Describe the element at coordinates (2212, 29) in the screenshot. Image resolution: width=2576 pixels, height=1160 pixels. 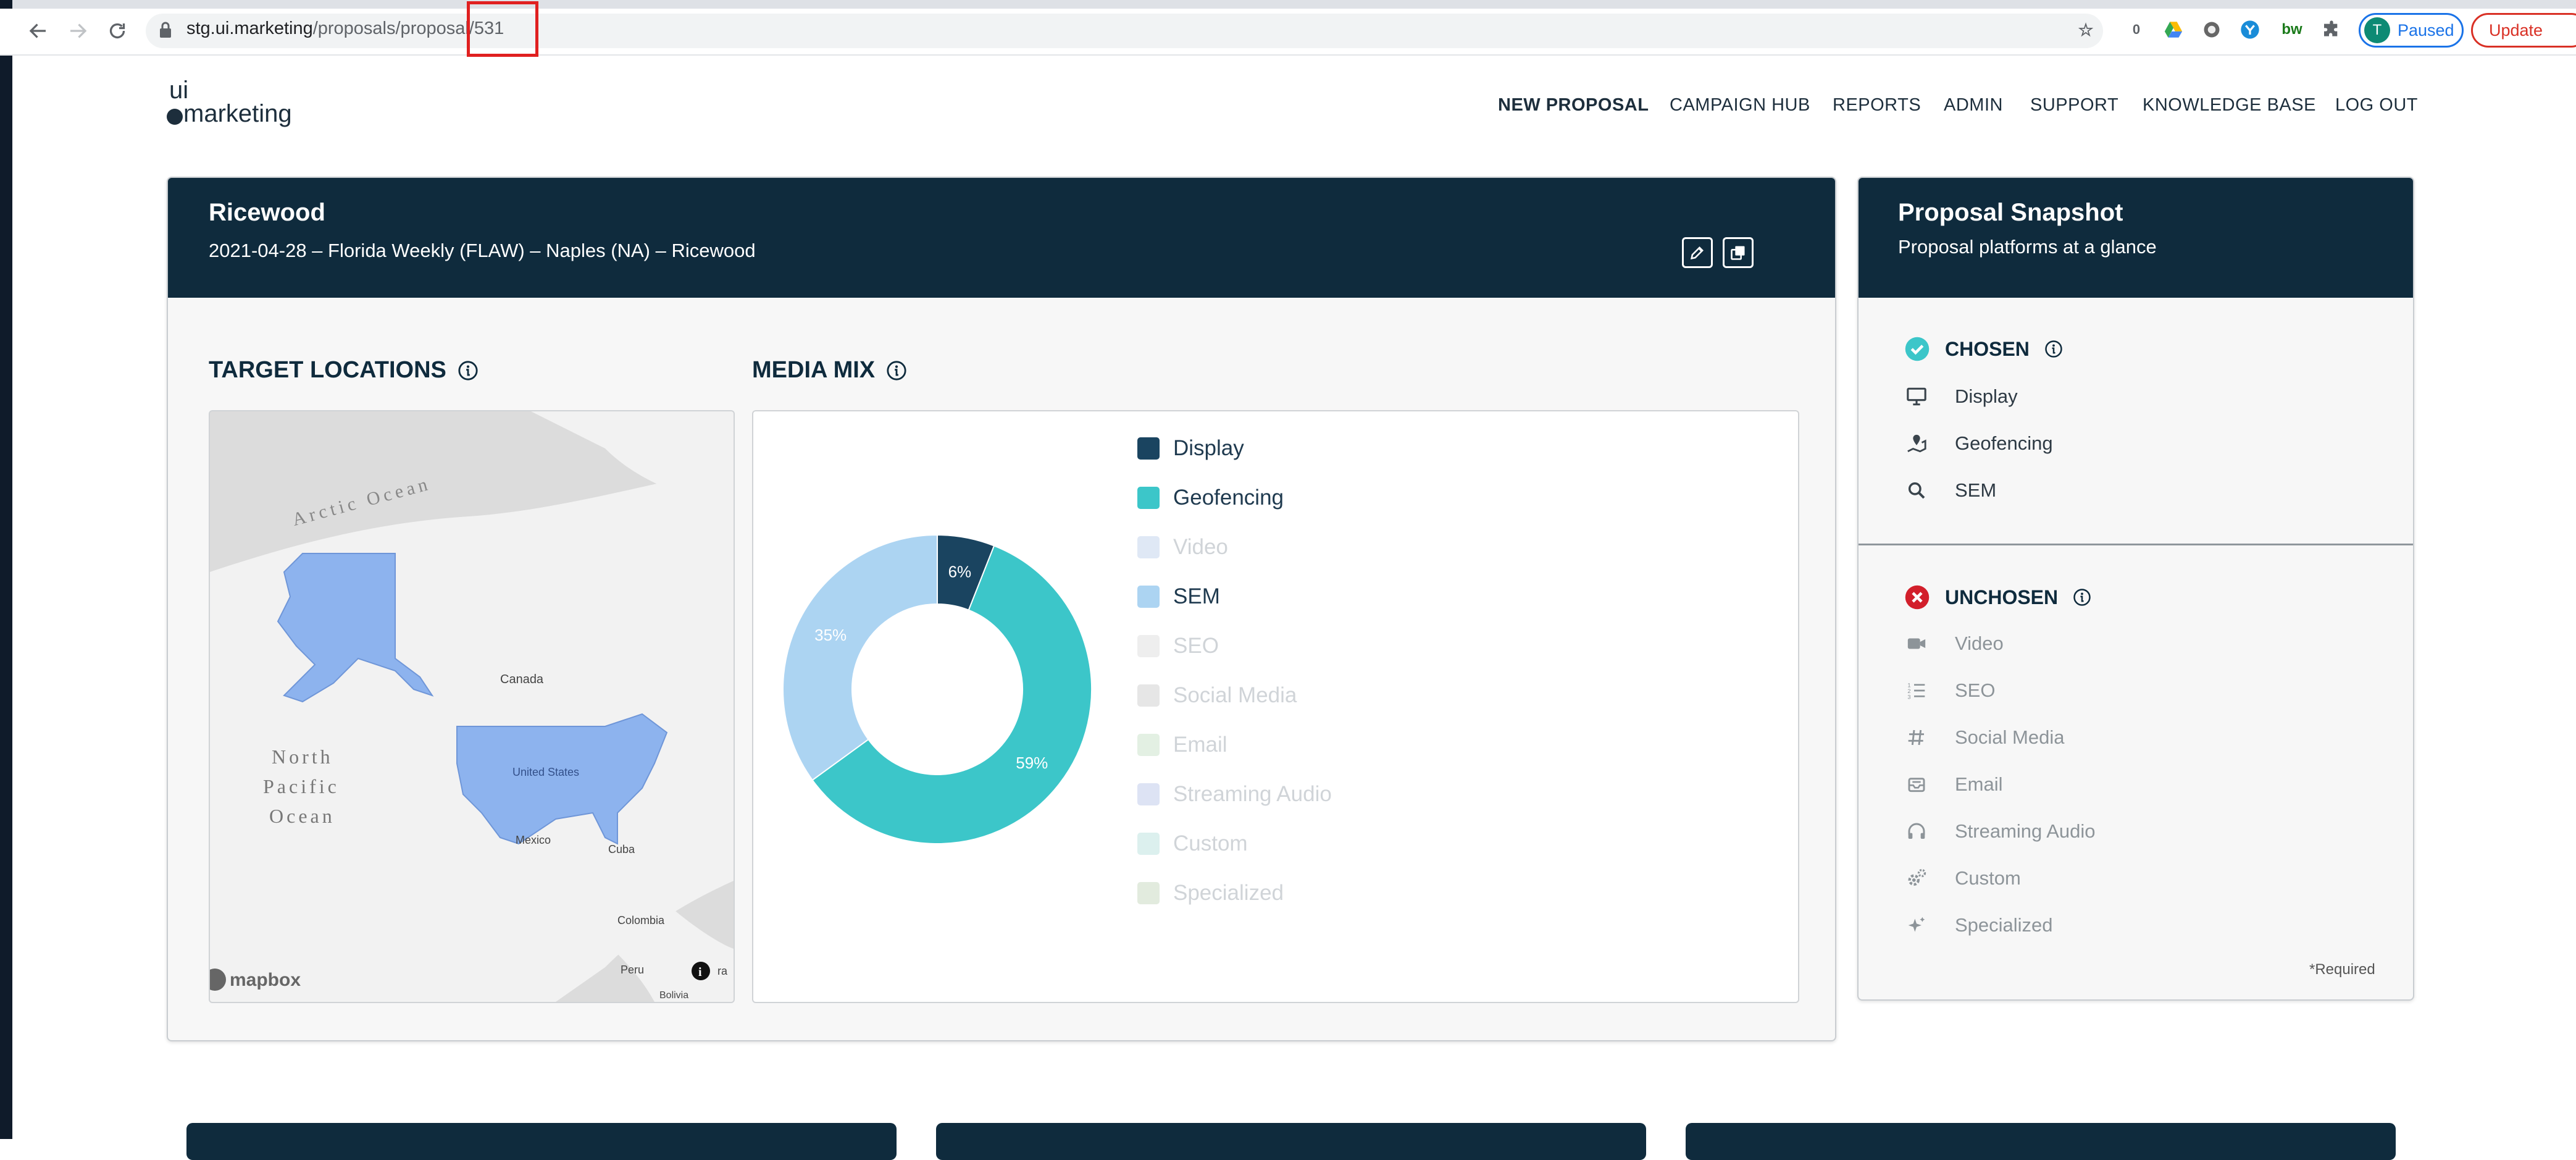
I see `circle-extension-icon` at that location.